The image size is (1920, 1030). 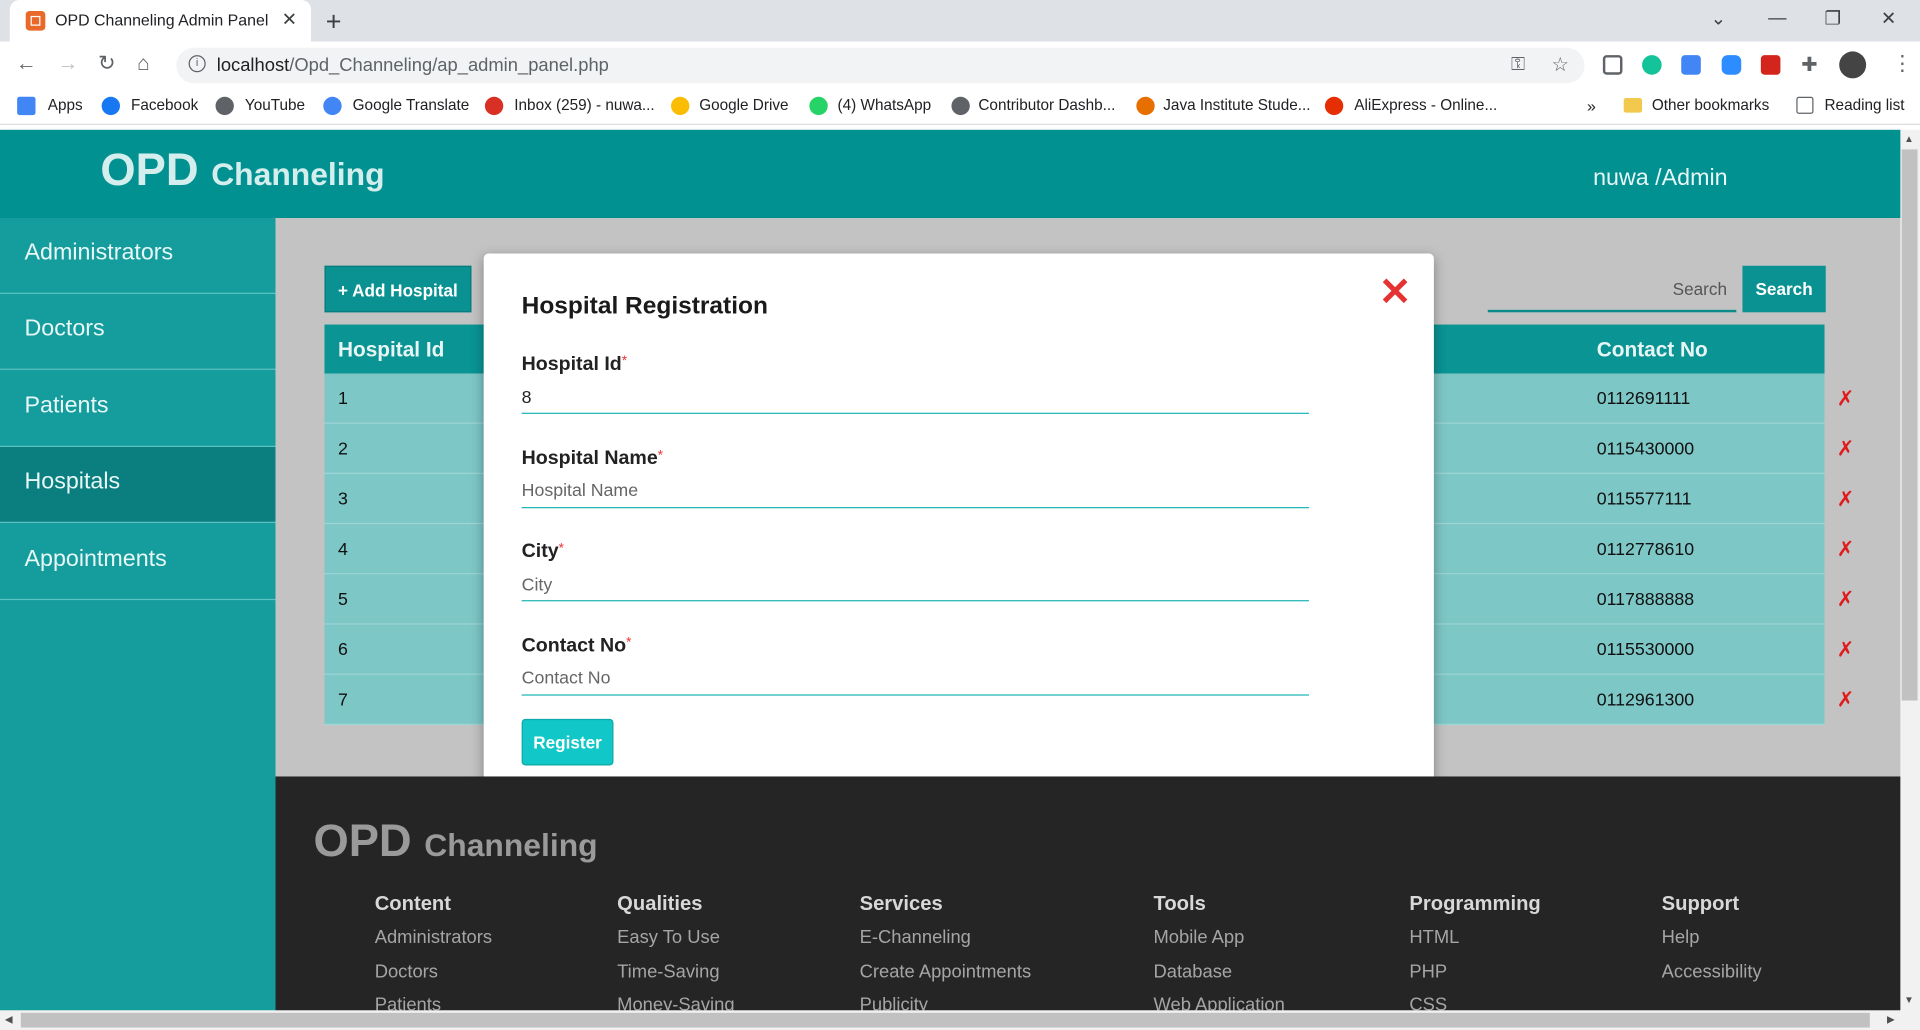 What do you see at coordinates (1888, 18) in the screenshot?
I see `close-window-icon: ✕` at bounding box center [1888, 18].